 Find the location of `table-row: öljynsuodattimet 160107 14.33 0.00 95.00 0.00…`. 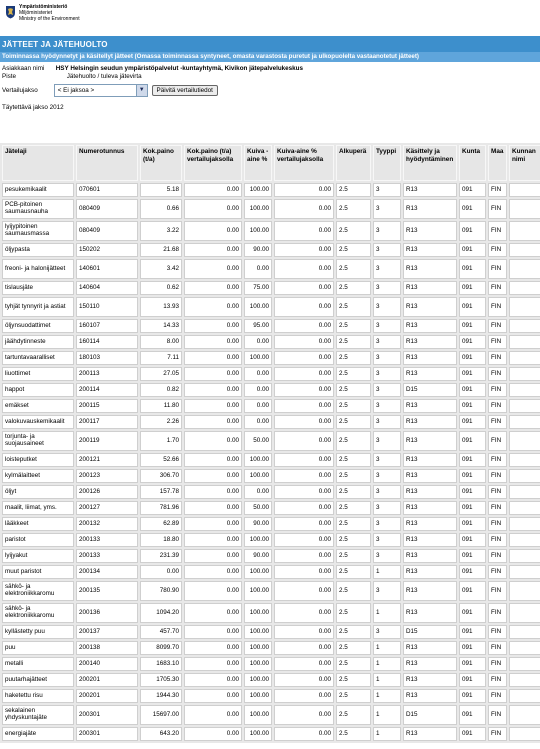

table-row: öljynsuodattimet 160107 14.33 0.00 95.00 0.00… is located at coordinates (271, 326).